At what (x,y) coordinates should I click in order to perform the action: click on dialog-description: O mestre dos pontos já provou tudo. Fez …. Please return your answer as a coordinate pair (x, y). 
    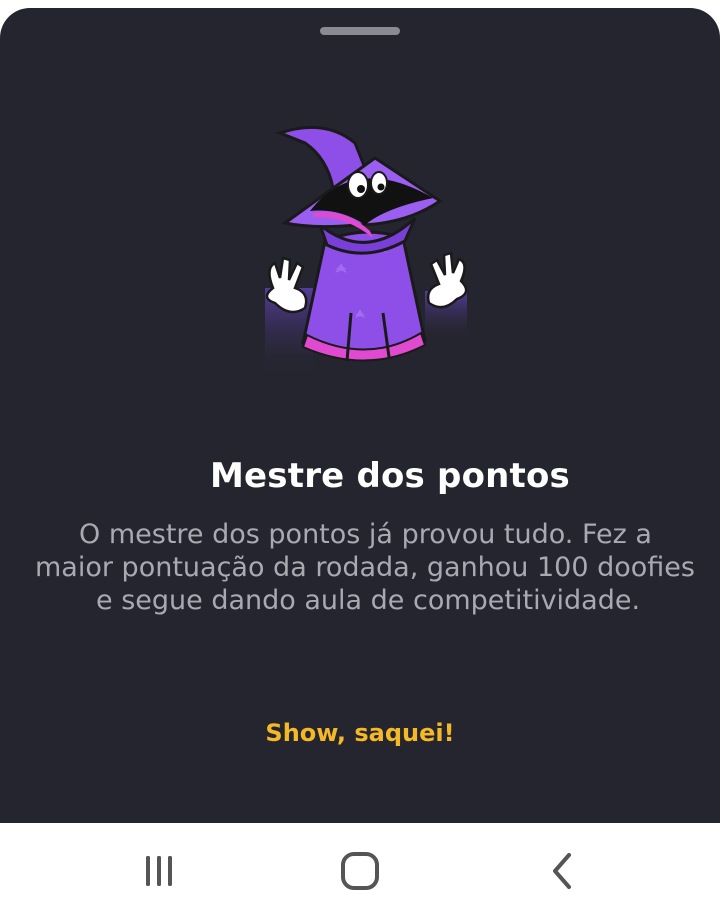
    Looking at the image, I should click on (377, 567).